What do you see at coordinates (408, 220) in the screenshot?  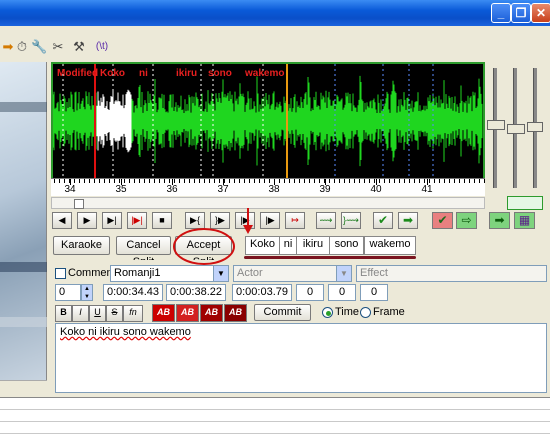 I see `goto-next-button: ➡` at bounding box center [408, 220].